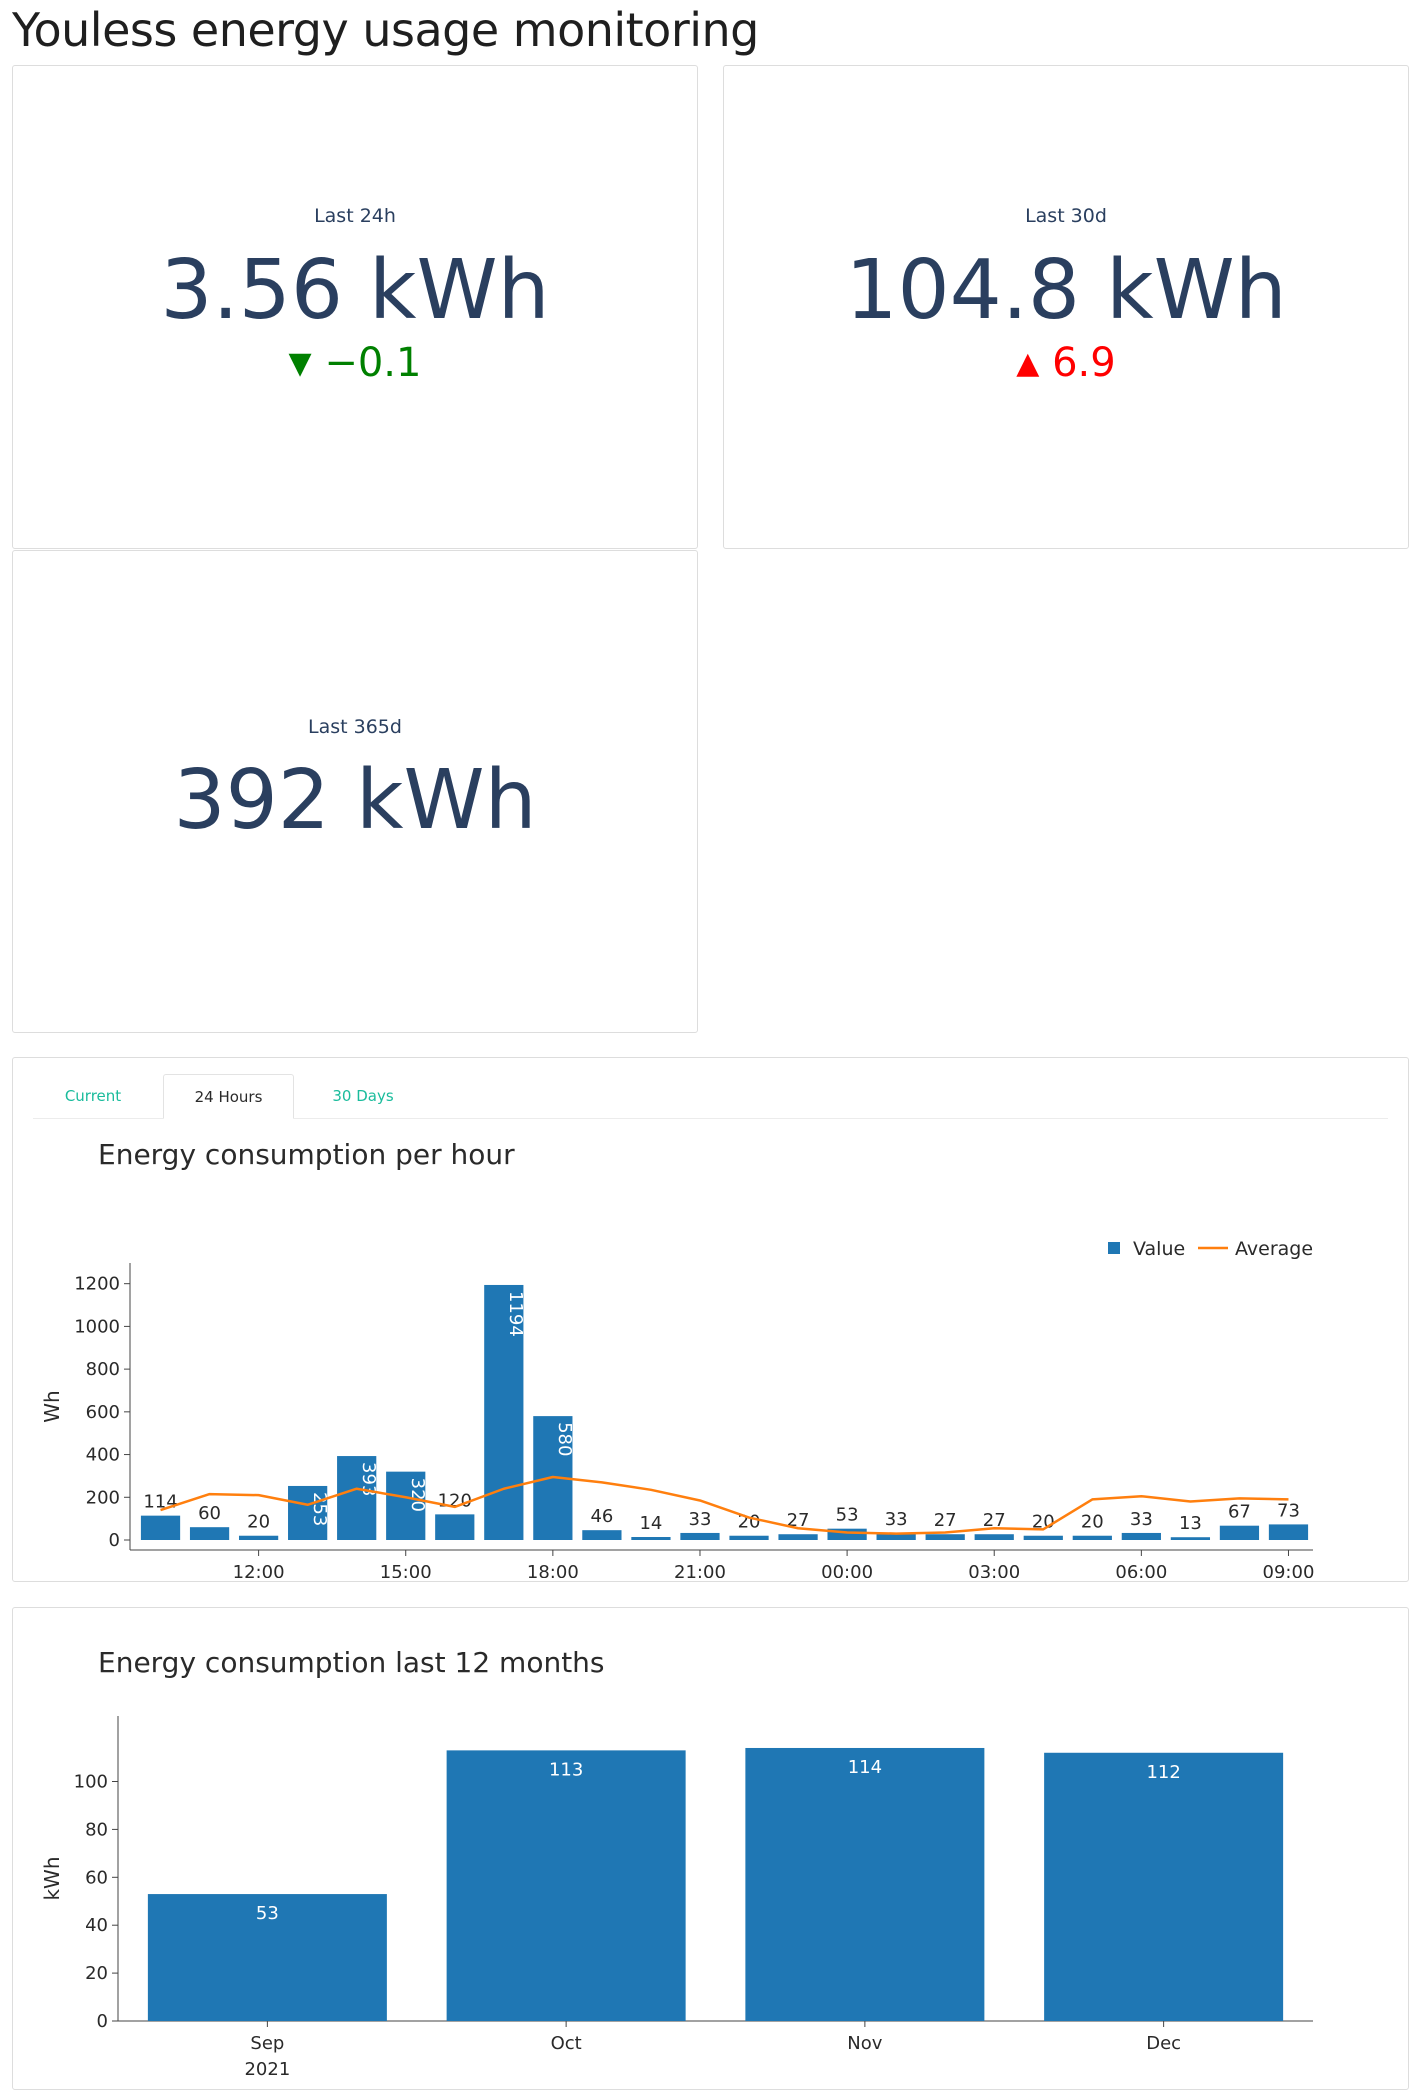 Image resolution: width=1421 pixels, height=2092 pixels. Describe the element at coordinates (319, 1509) in the screenshot. I see `data-label: 253` at that location.